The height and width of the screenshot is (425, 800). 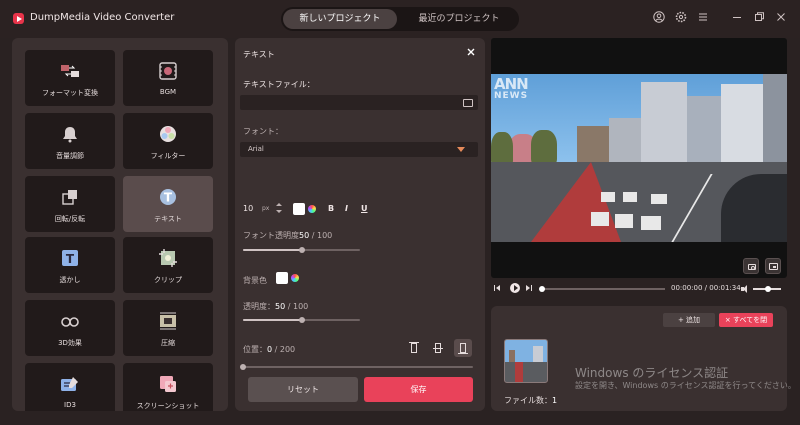 I want to click on video-frame: ANN NEWS, so click(x=639, y=158).